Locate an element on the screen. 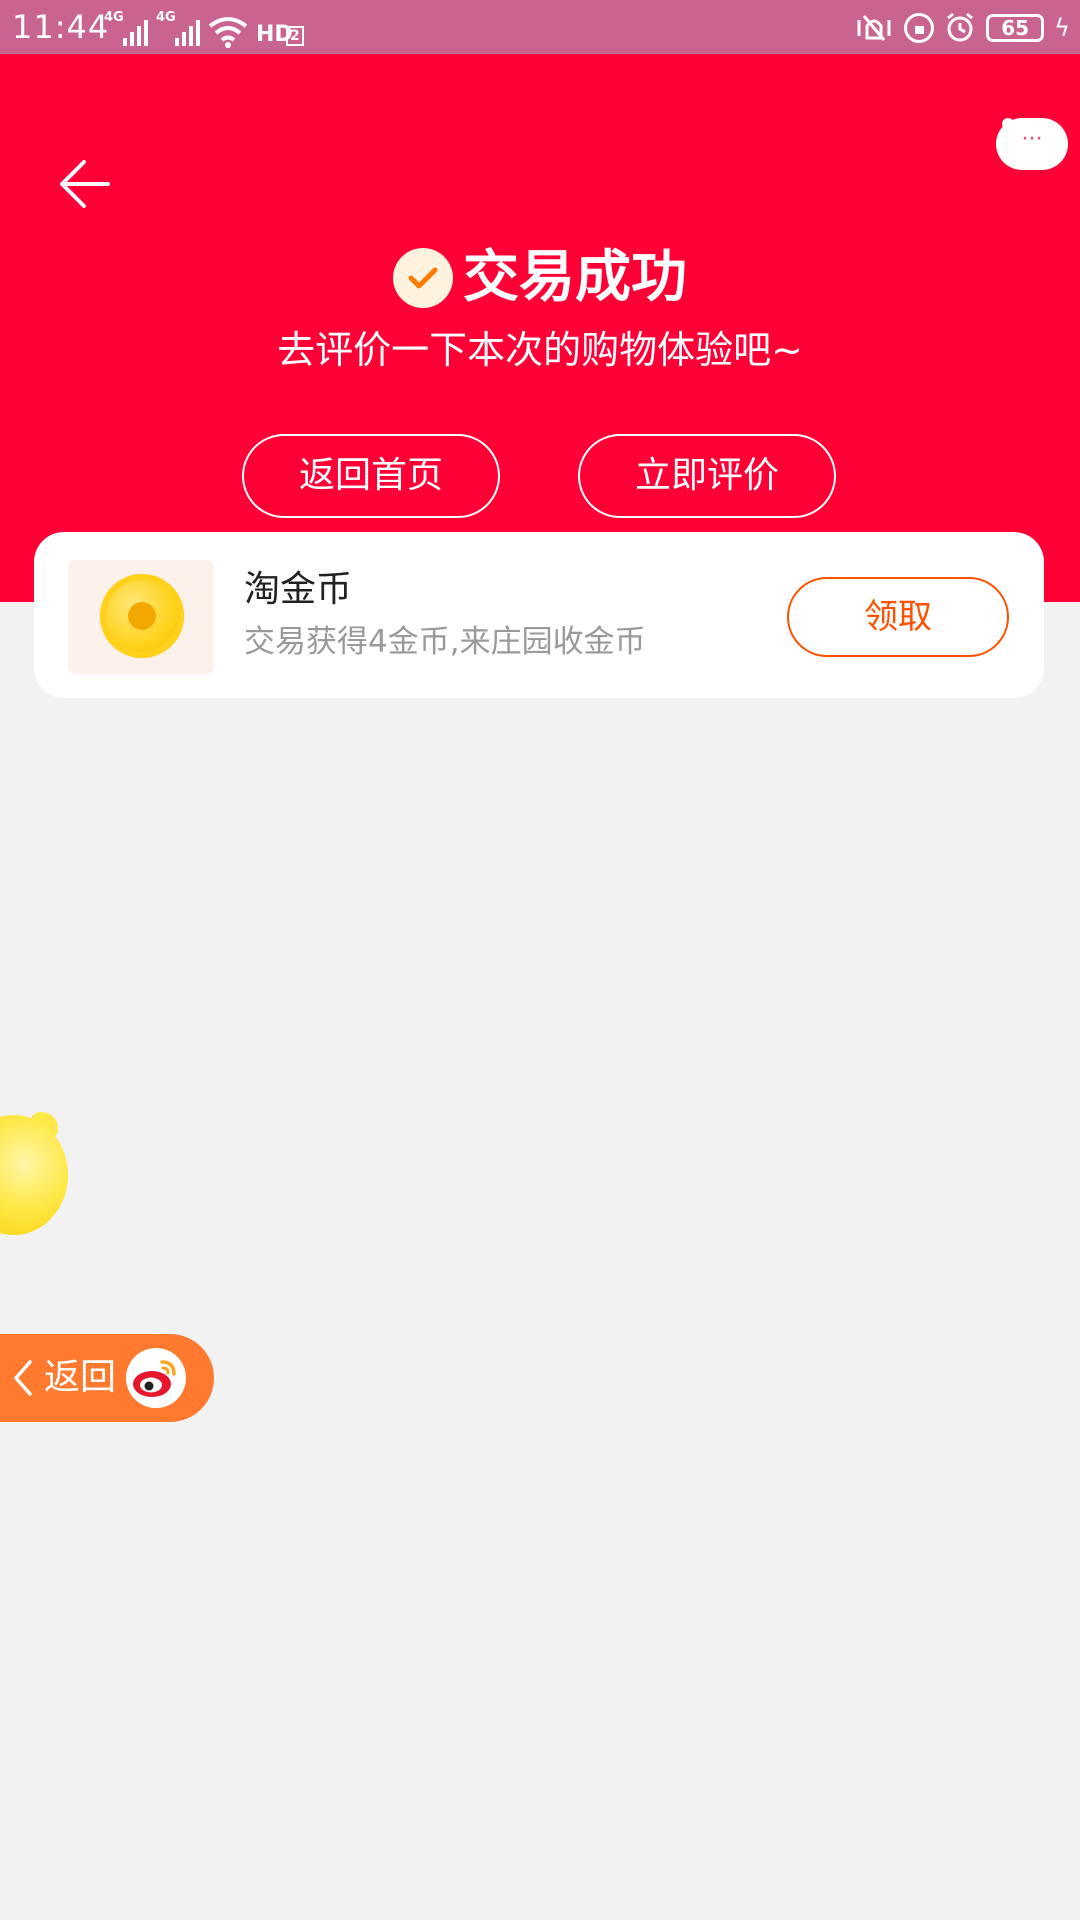 The image size is (1080, 1920). piggy-bank-icon is located at coordinates (34, 1175).